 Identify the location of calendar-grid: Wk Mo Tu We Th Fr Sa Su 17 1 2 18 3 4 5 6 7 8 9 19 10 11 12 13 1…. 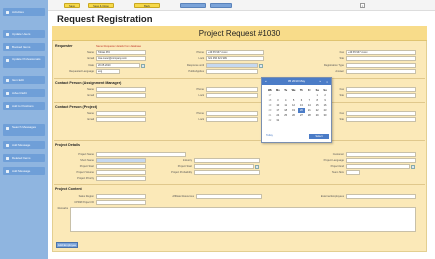
(297, 105).